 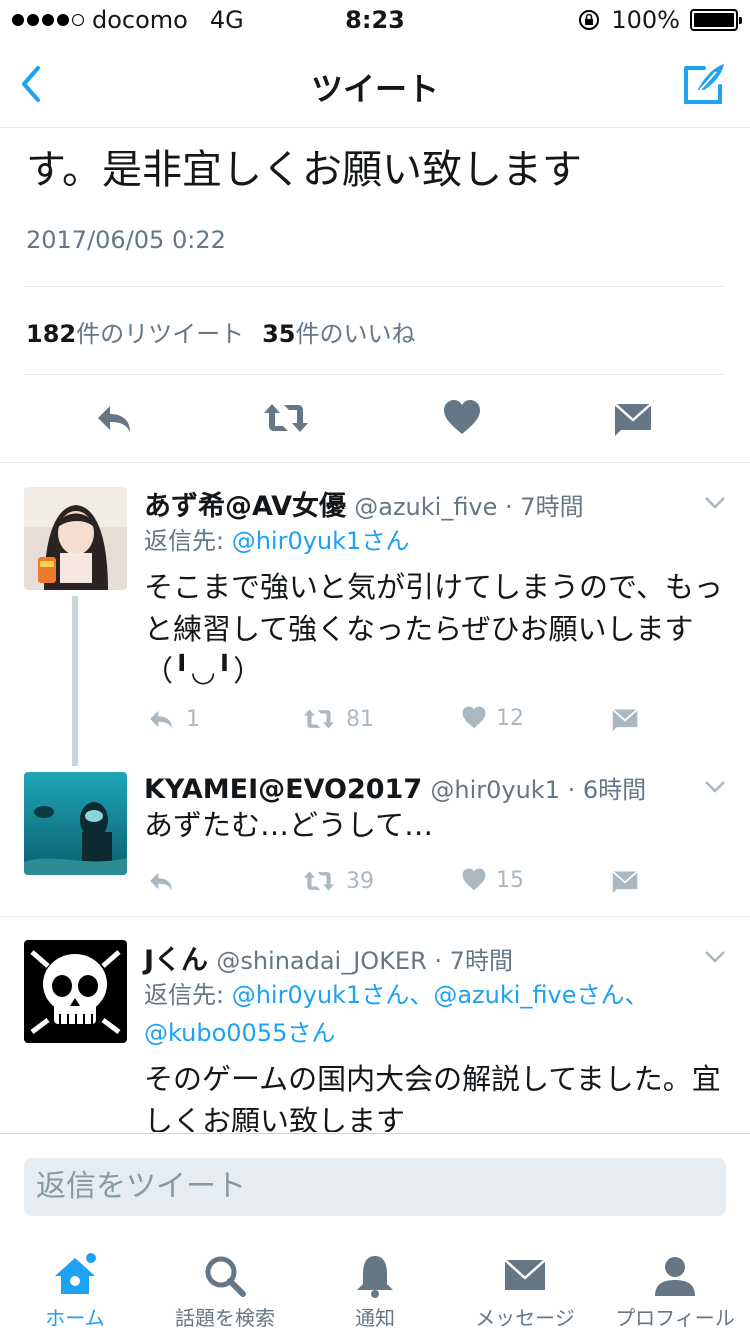 I want to click on battery-percent: 100%, so click(x=645, y=20).